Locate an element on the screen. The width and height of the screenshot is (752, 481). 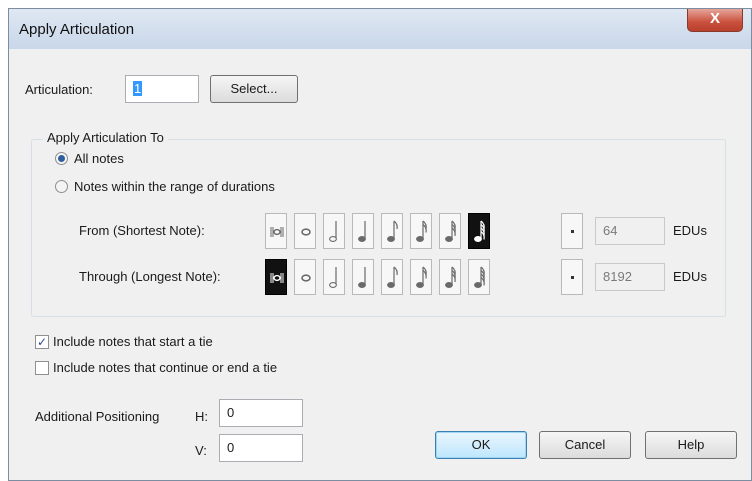
through-thirty-second-note-button is located at coordinates (450, 277).